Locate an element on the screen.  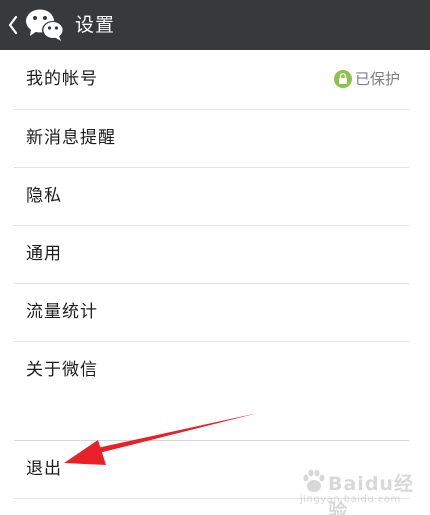
watermark: Baidu经验 jingyan.baidu.com is located at coordinates (361, 491).